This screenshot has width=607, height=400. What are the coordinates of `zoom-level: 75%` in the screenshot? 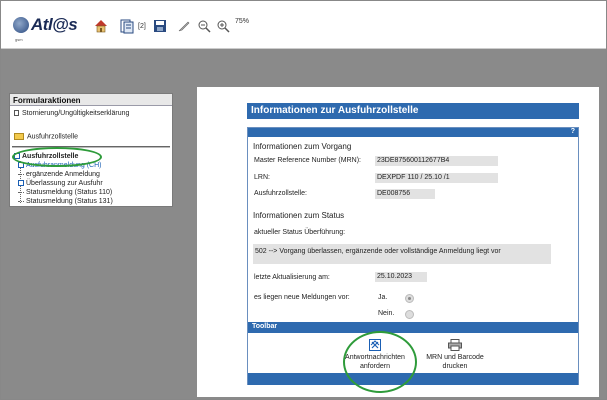 It's located at (242, 21).